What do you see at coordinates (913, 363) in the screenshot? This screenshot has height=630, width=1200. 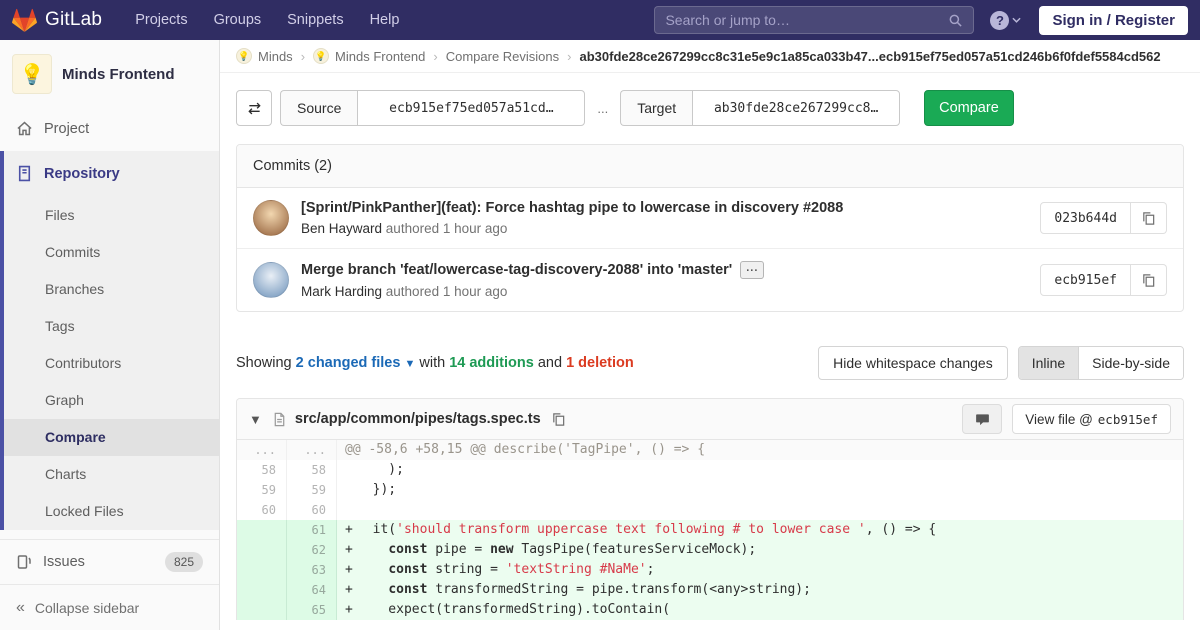 I see `hide-whitespace-button: Hide whitespace changes` at bounding box center [913, 363].